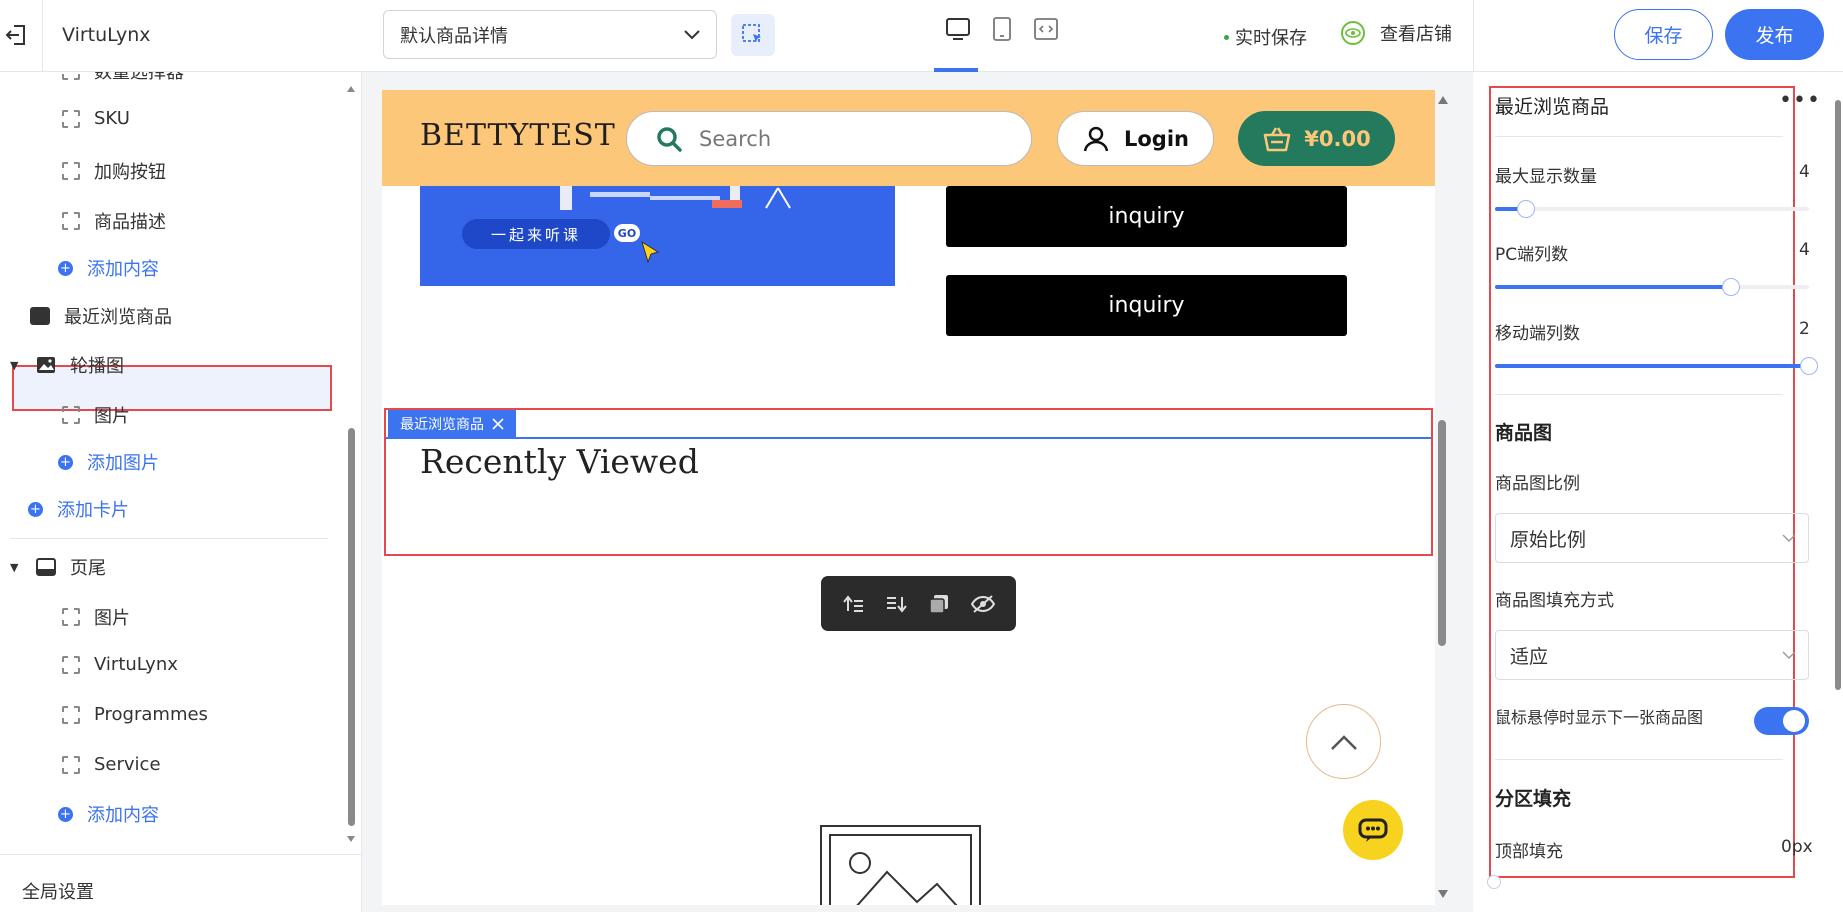 The image size is (1843, 912). What do you see at coordinates (1652, 655) in the screenshot?
I see `image-fill-select: 适应` at bounding box center [1652, 655].